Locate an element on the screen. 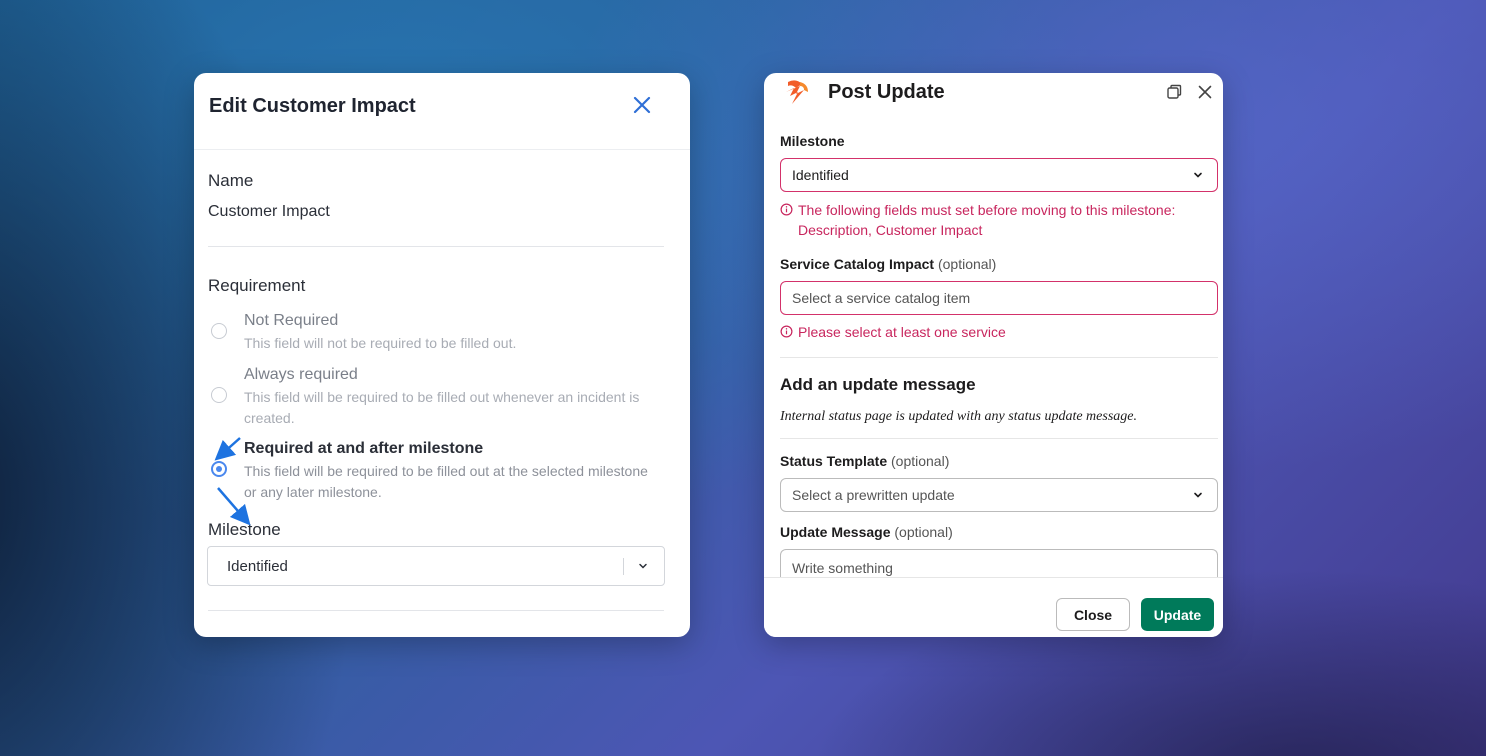 Image resolution: width=1486 pixels, height=756 pixels. arrow-annotation-icon is located at coordinates (232, 481).